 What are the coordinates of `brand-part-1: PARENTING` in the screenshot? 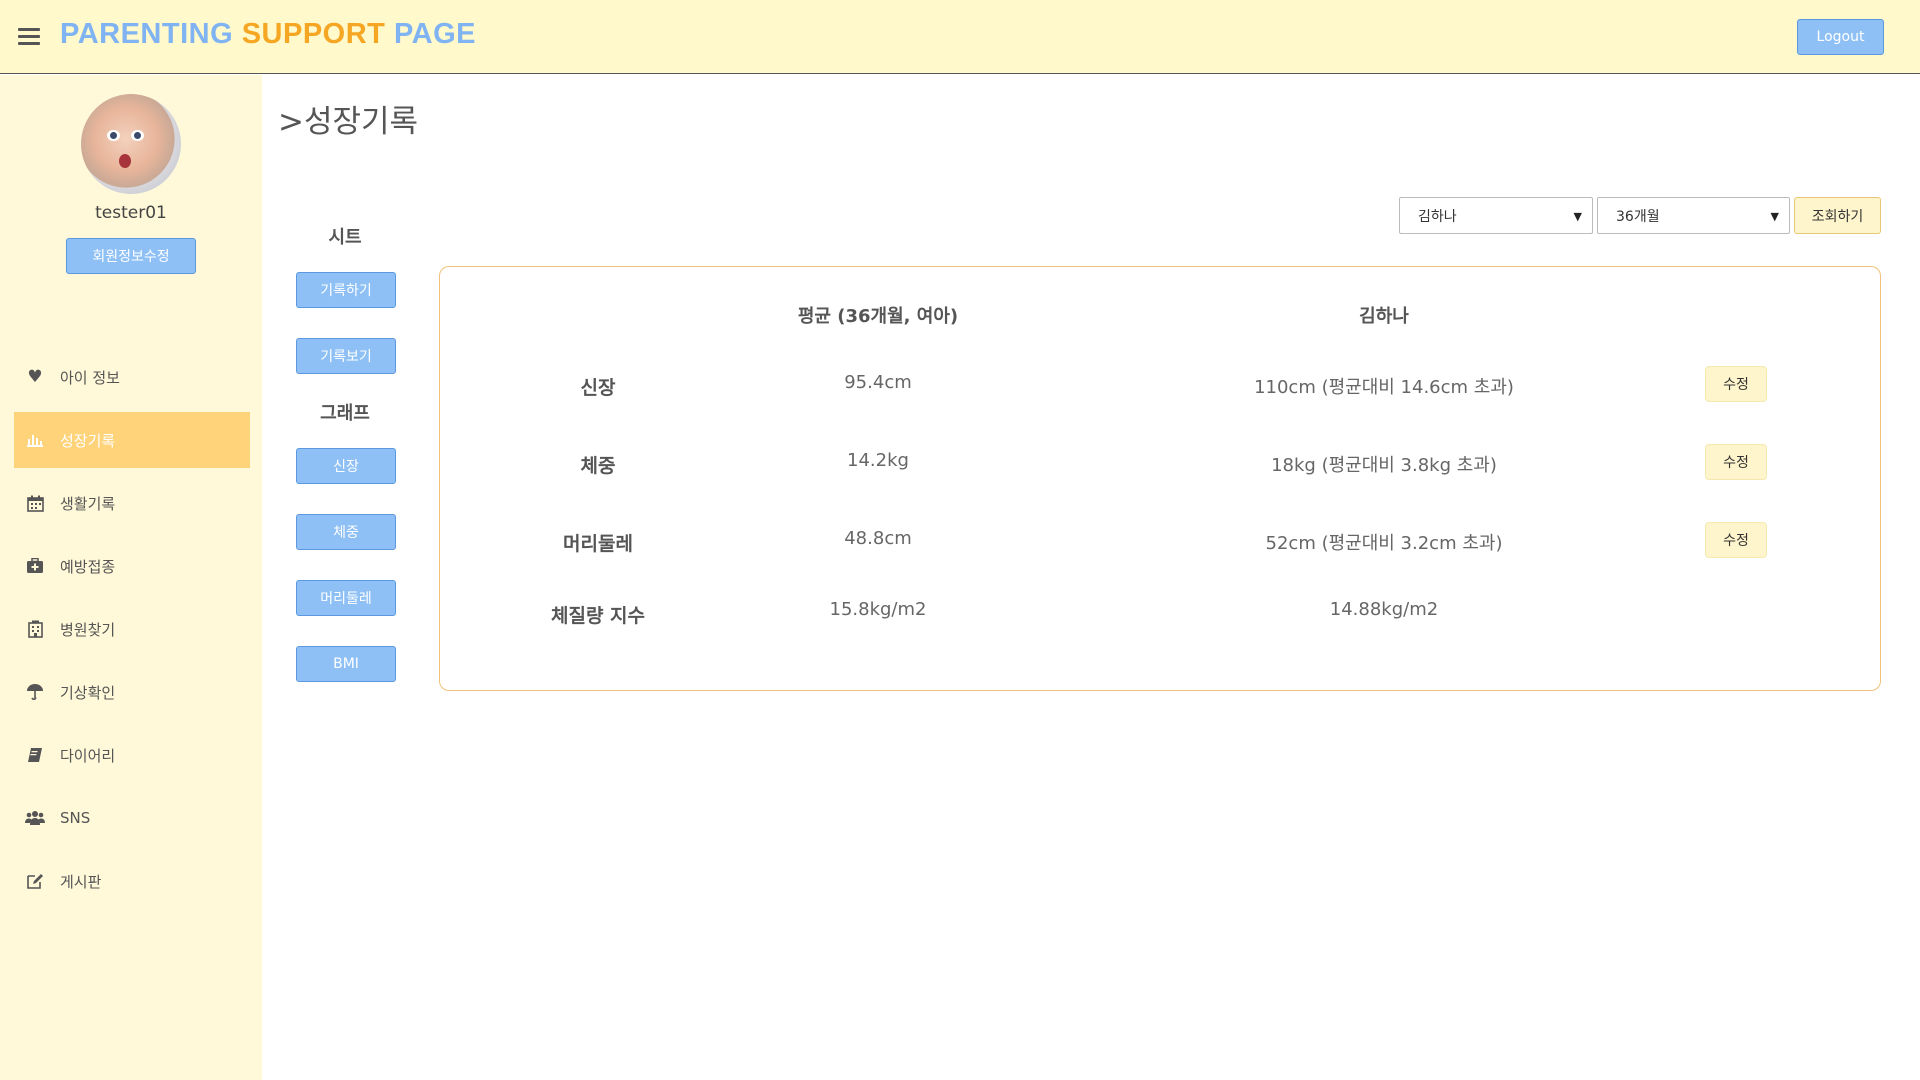 It's located at (147, 34).